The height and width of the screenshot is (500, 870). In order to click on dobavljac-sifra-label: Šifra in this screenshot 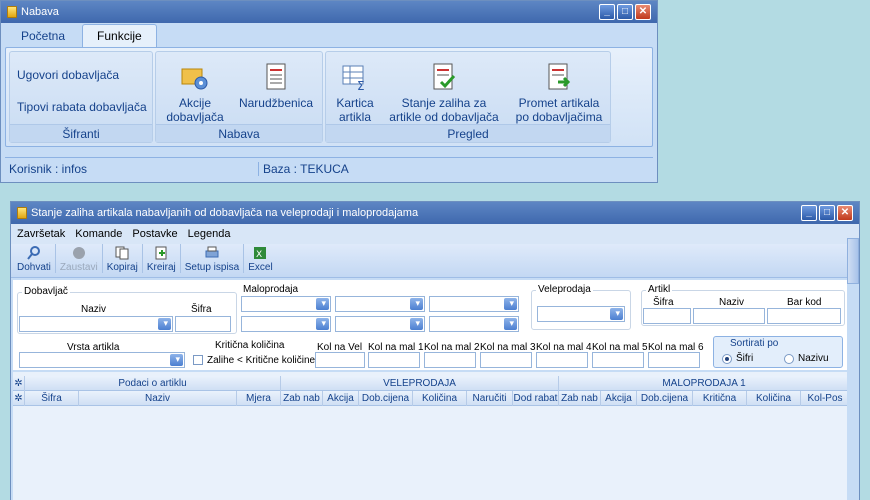, I will do `click(201, 309)`.